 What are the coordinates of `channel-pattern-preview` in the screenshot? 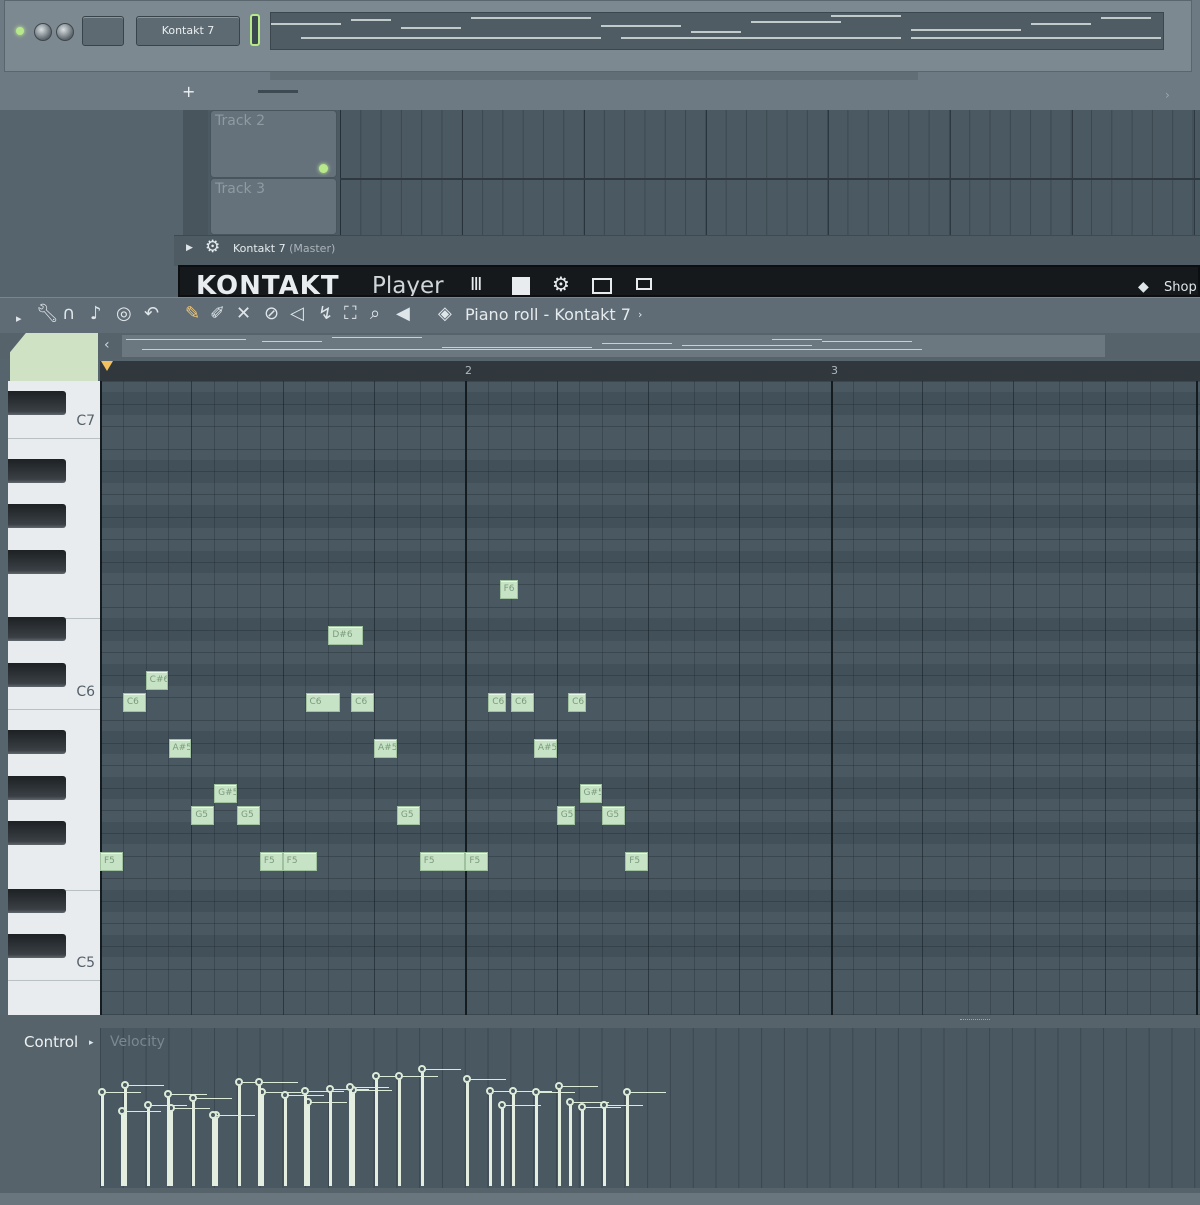 It's located at (717, 31).